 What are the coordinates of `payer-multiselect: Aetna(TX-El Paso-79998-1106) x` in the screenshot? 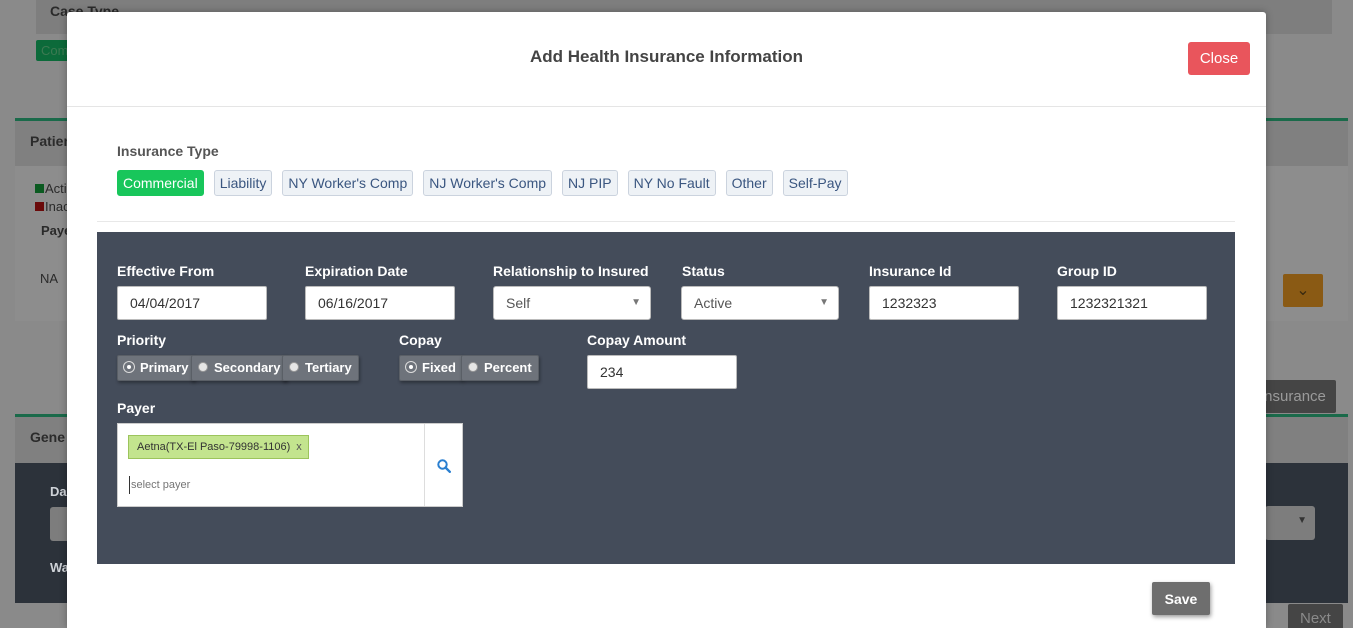 It's located at (290, 465).